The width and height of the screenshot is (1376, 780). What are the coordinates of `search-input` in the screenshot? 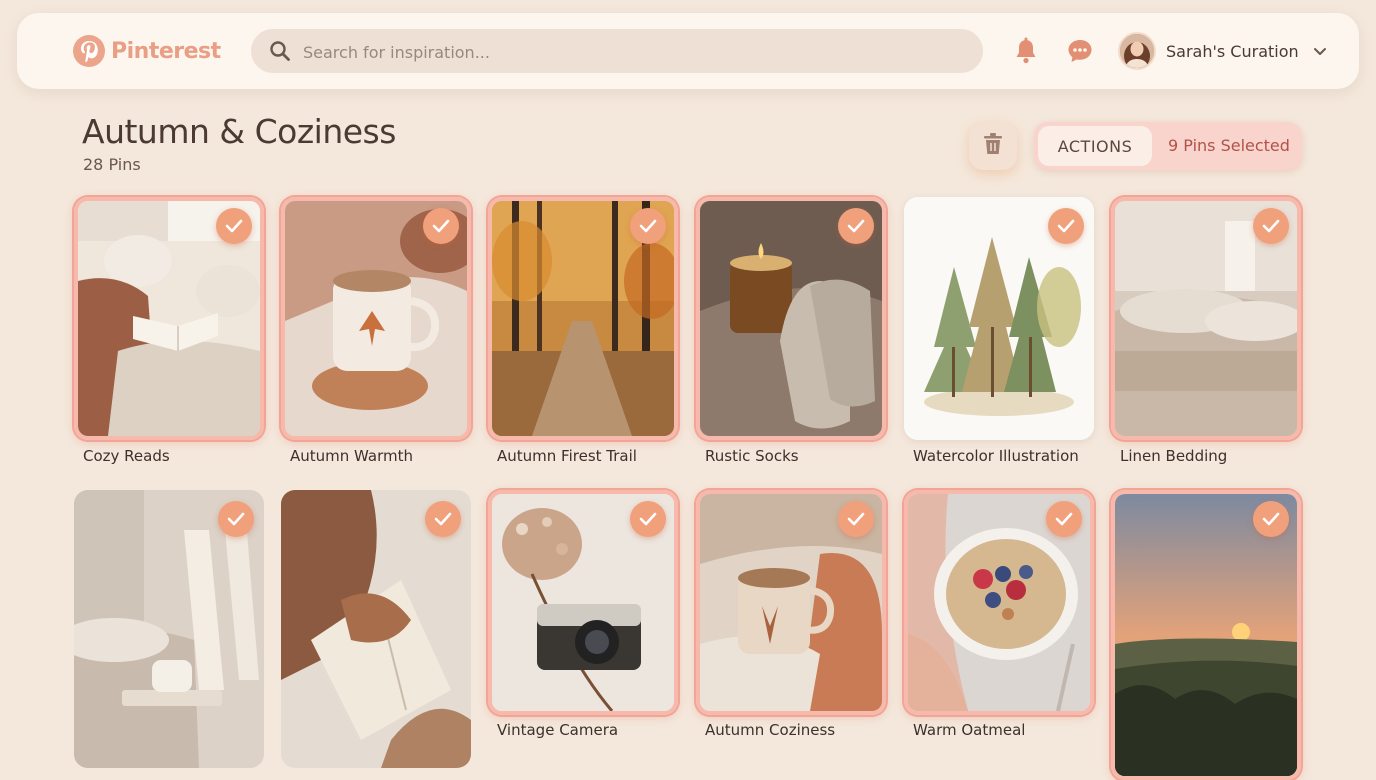 It's located at (633, 52).